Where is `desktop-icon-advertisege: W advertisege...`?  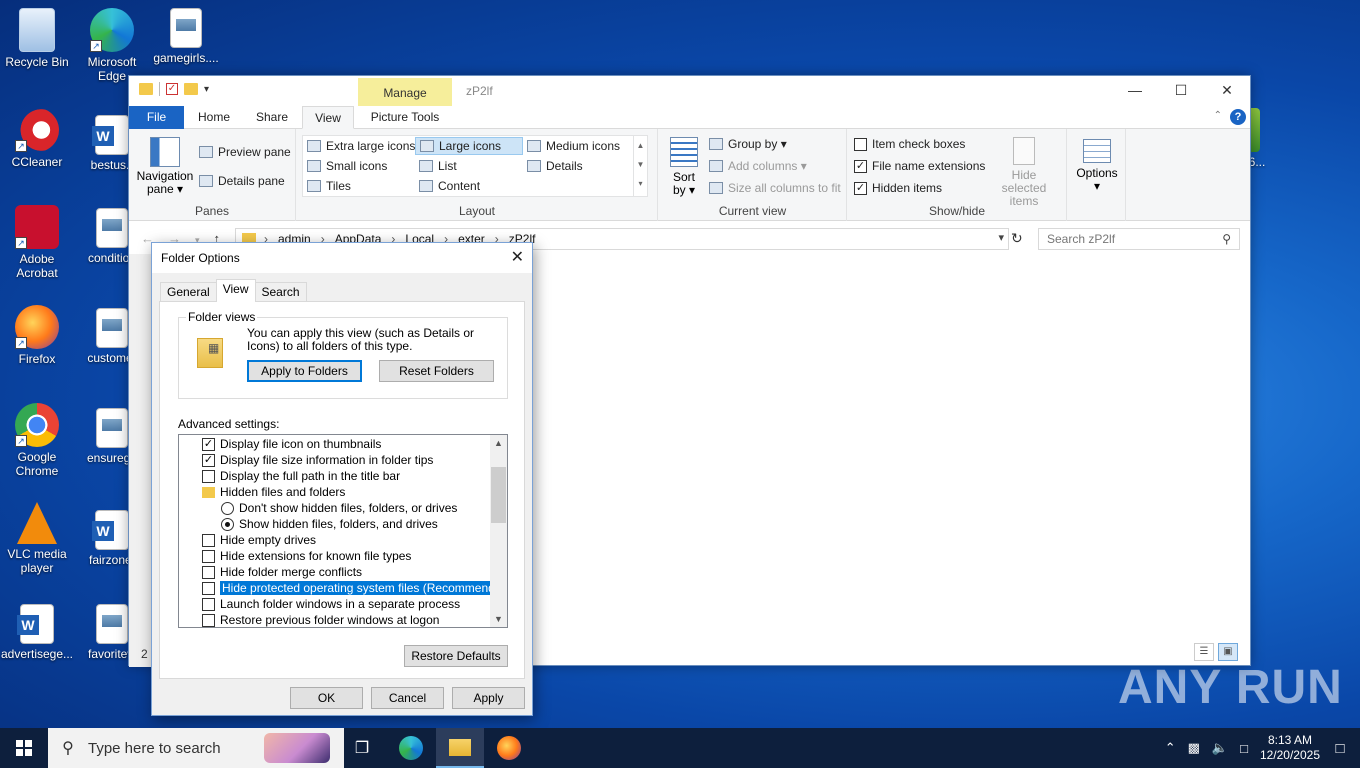 desktop-icon-advertisege: W advertisege... is located at coordinates (37, 632).